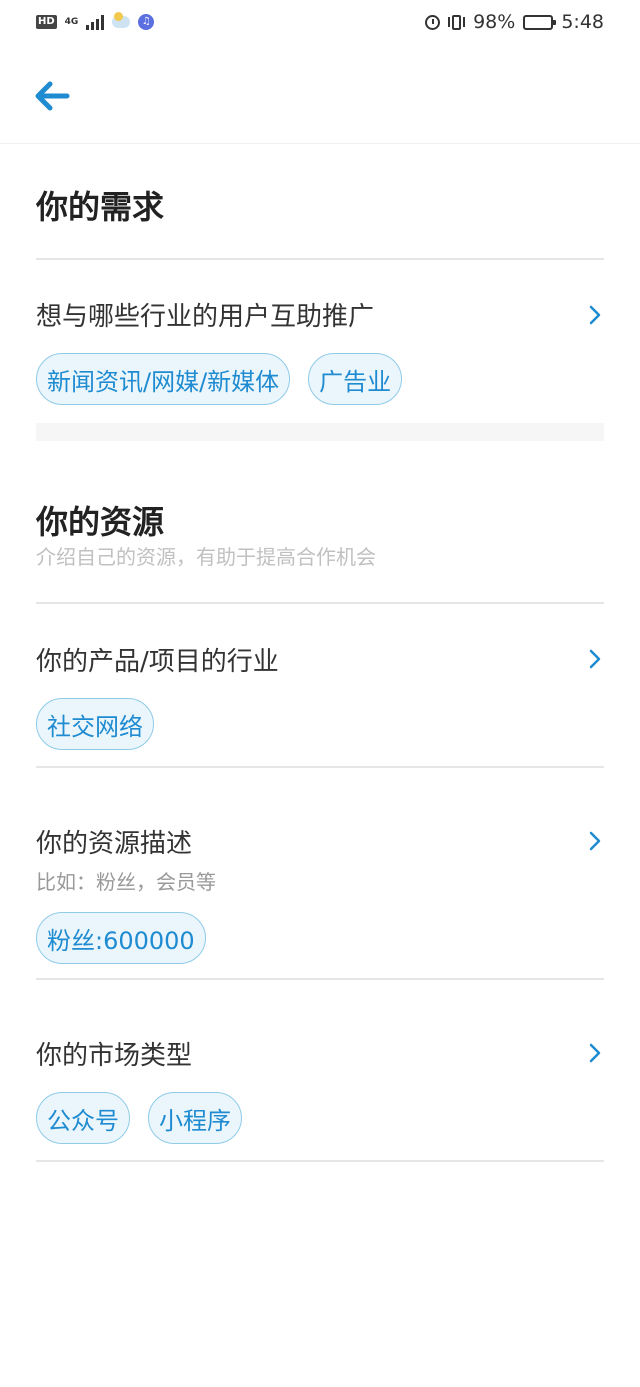 This screenshot has width=640, height=1387. What do you see at coordinates (95, 724) in the screenshot?
I see `tag: 社交网络` at bounding box center [95, 724].